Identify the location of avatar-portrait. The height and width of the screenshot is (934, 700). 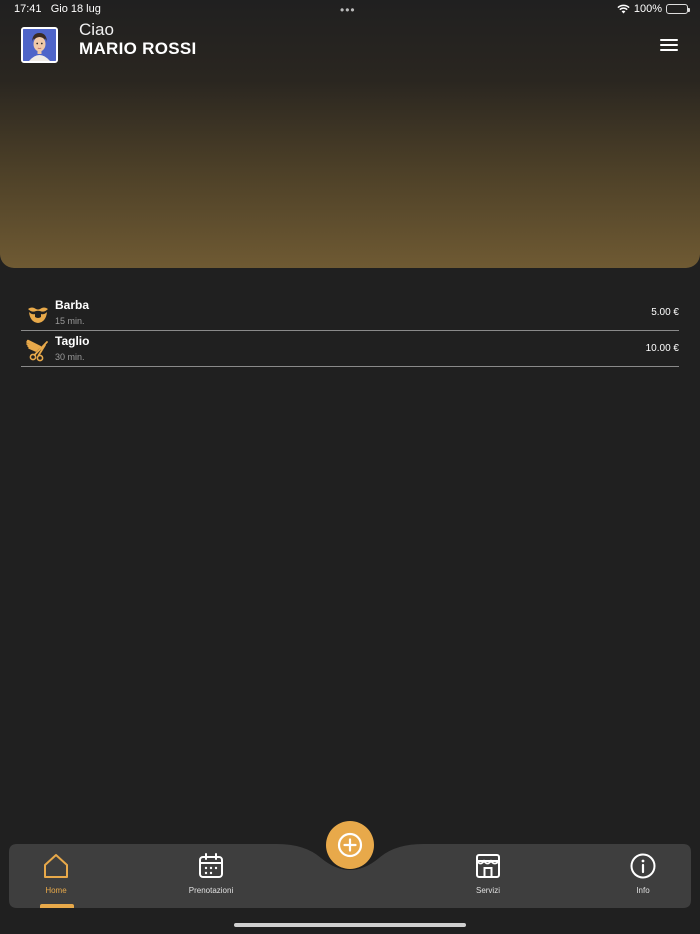
(39, 45).